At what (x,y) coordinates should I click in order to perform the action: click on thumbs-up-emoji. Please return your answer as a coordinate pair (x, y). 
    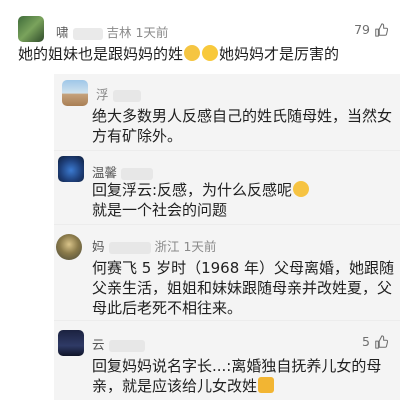
    Looking at the image, I should click on (266, 385).